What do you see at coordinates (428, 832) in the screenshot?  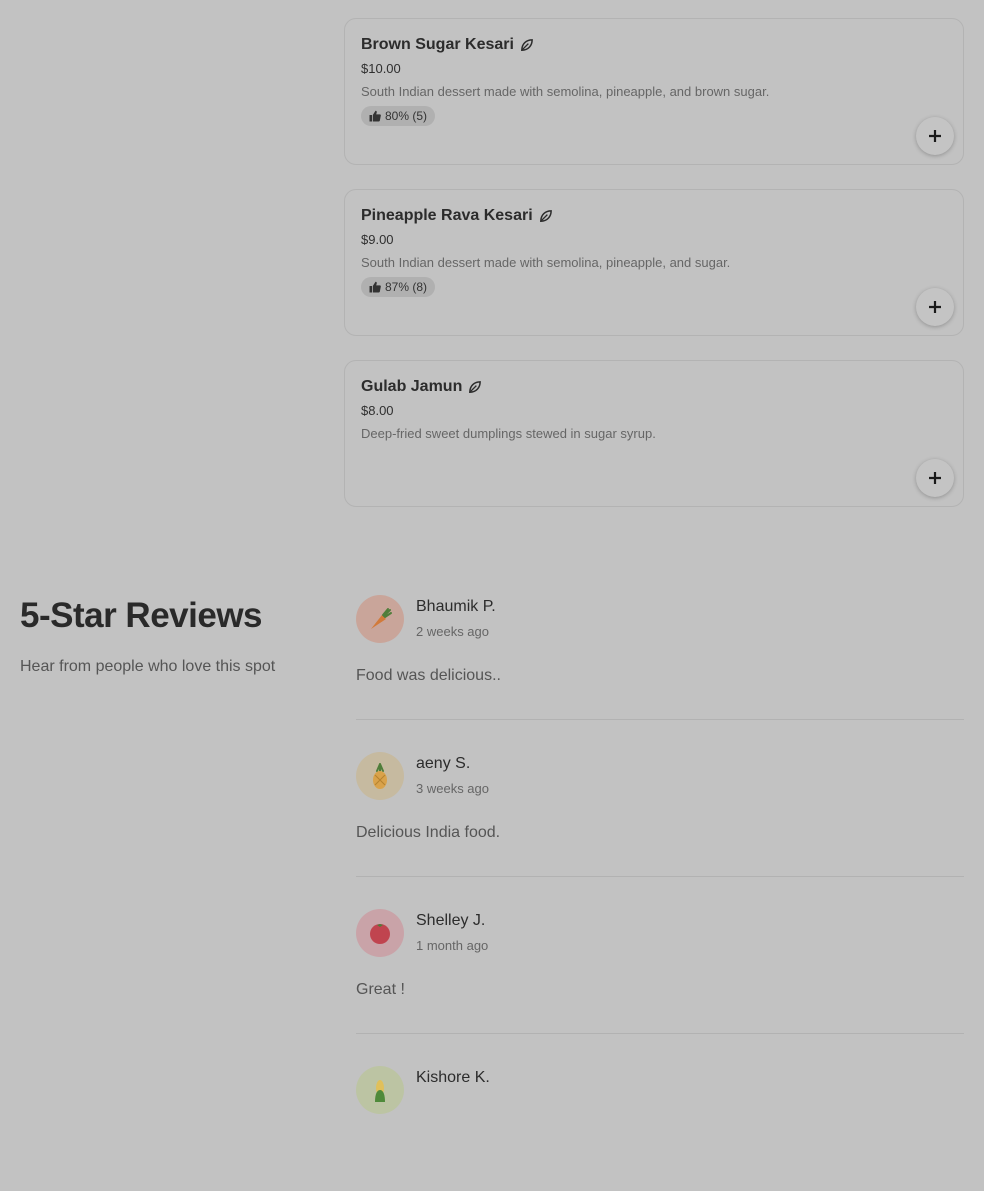 I see `review-text: Delicious India food.` at bounding box center [428, 832].